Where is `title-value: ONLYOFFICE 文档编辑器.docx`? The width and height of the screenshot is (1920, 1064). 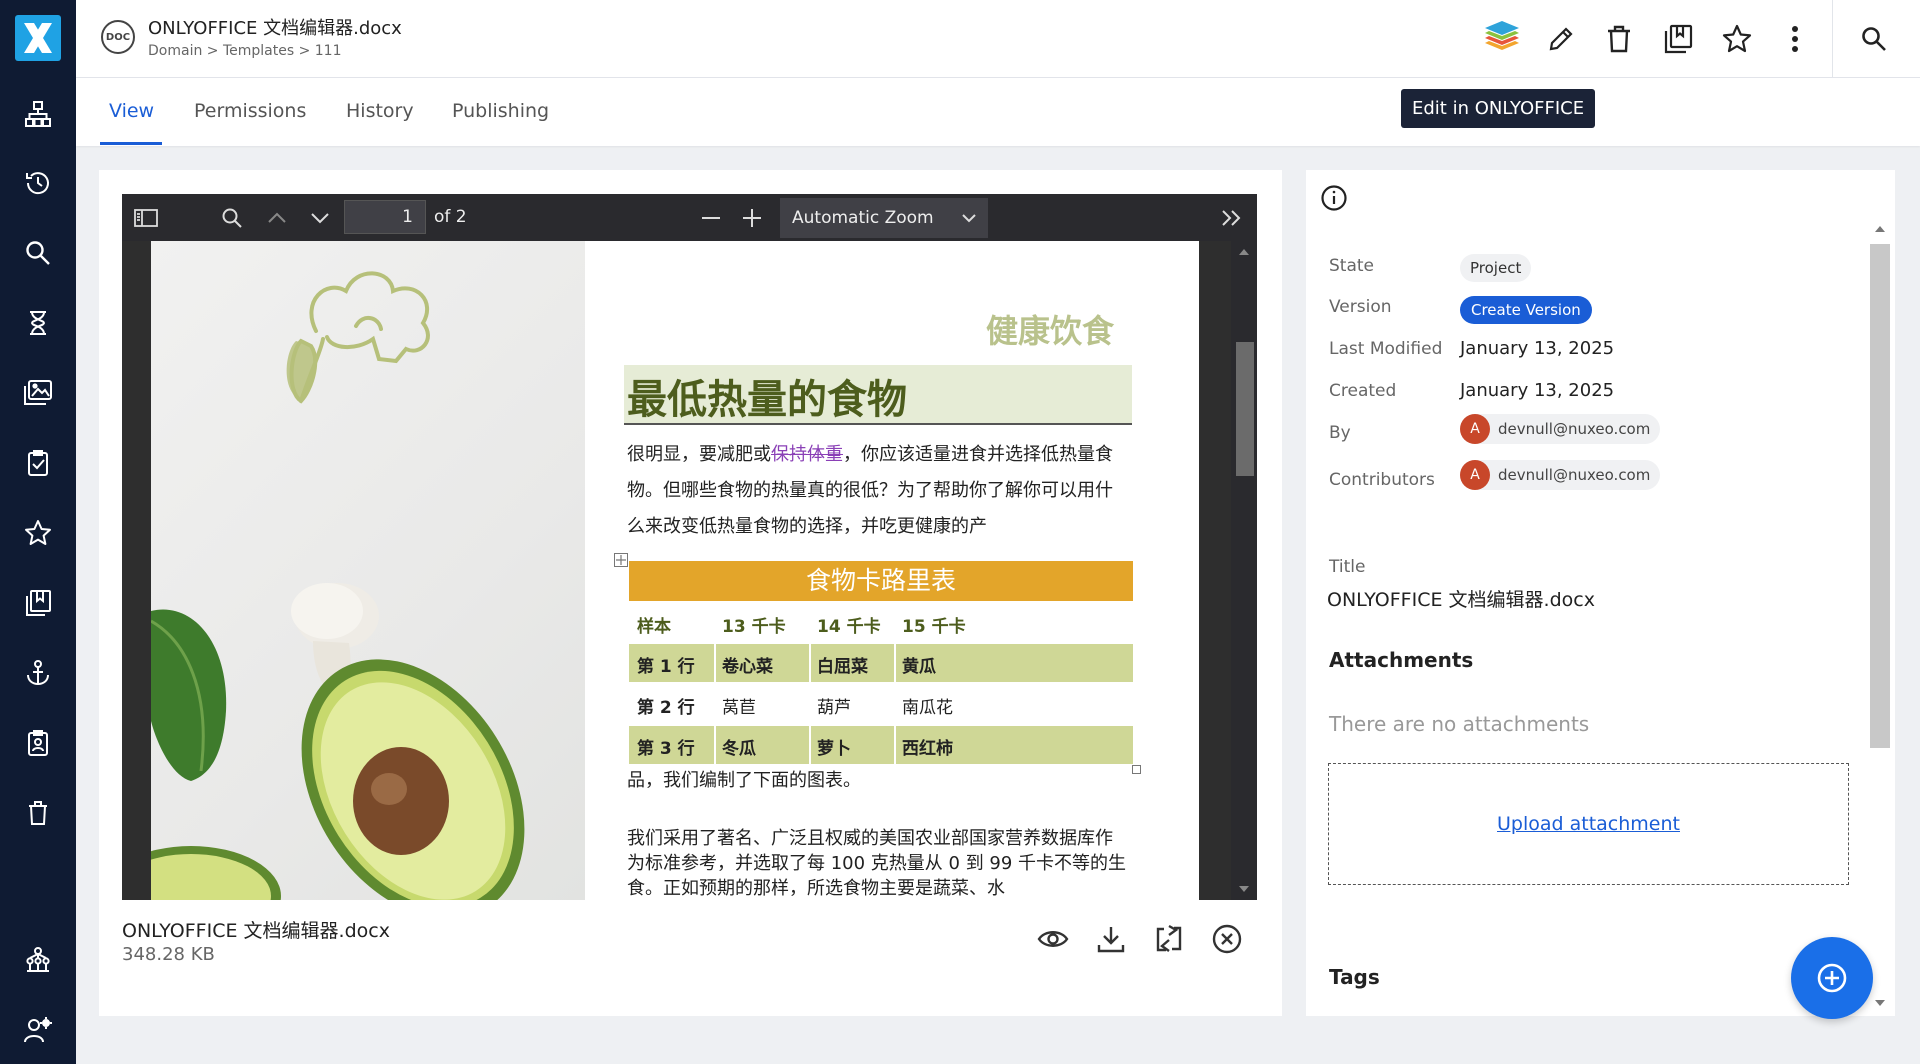 title-value: ONLYOFFICE 文档编辑器.docx is located at coordinates (1461, 600).